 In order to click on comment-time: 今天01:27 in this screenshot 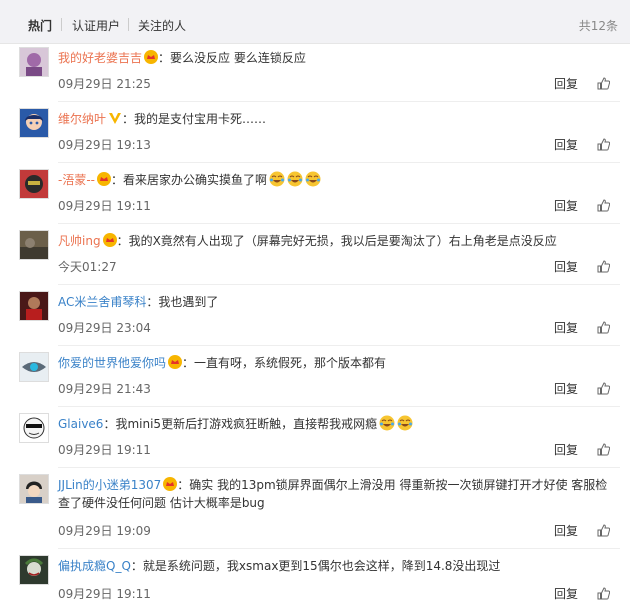, I will do `click(87, 267)`.